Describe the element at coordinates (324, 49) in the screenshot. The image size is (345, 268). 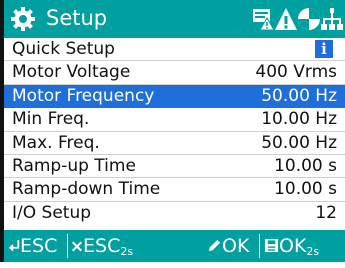
I see `info-icon: i` at that location.